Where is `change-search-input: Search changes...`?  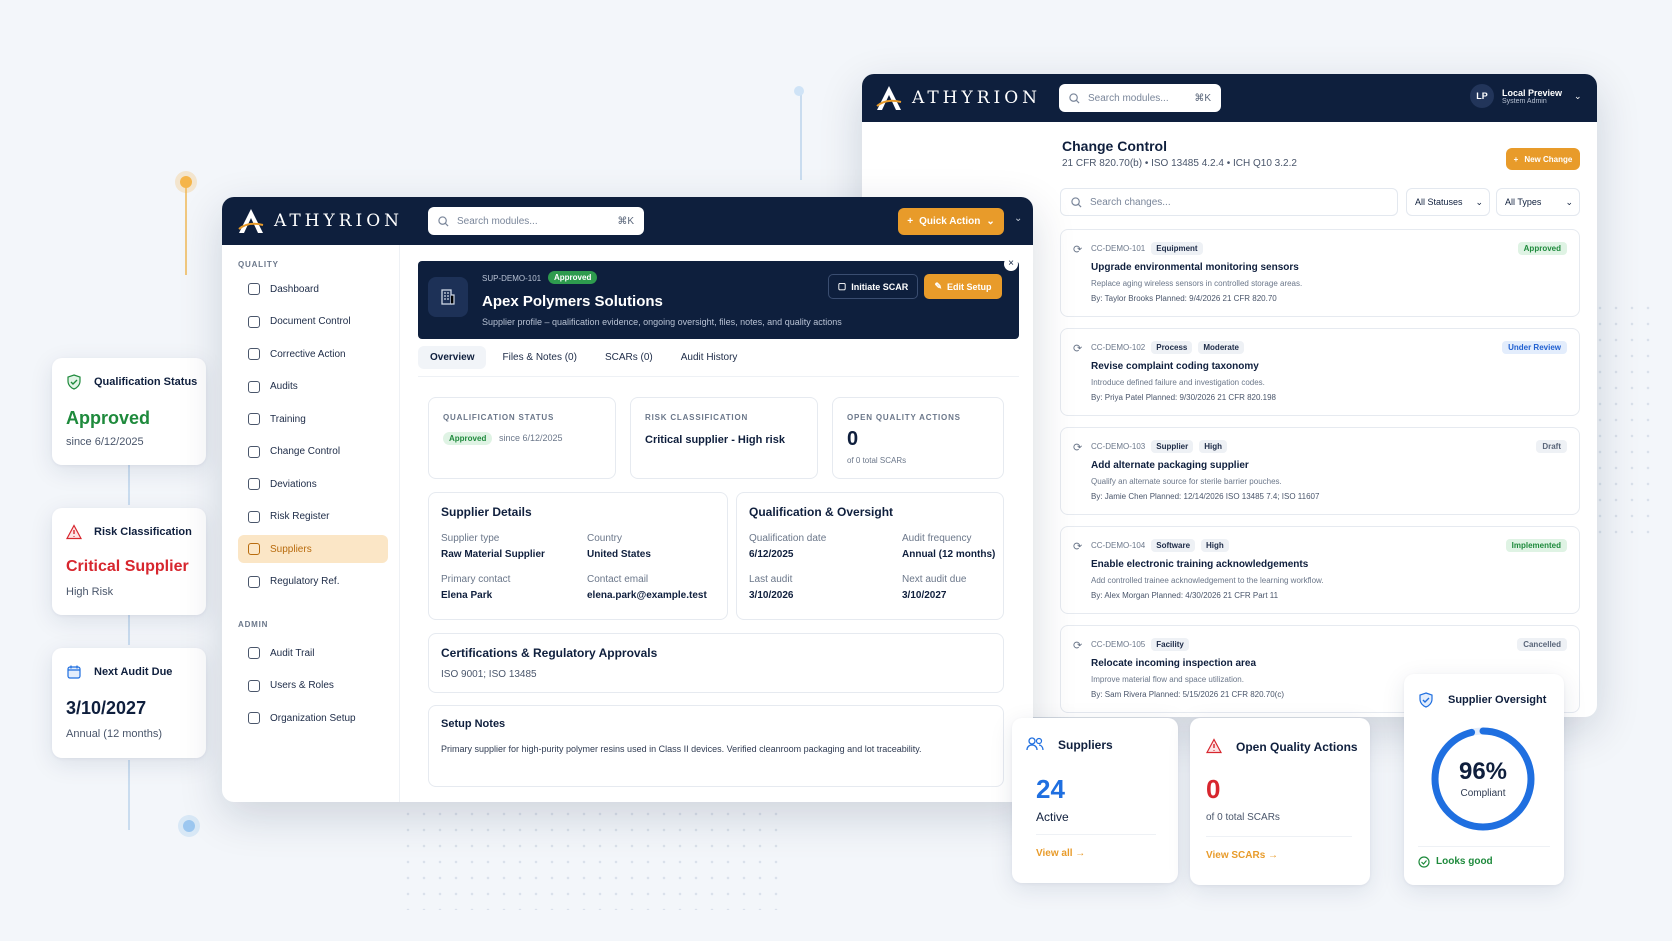 change-search-input: Search changes... is located at coordinates (1229, 202).